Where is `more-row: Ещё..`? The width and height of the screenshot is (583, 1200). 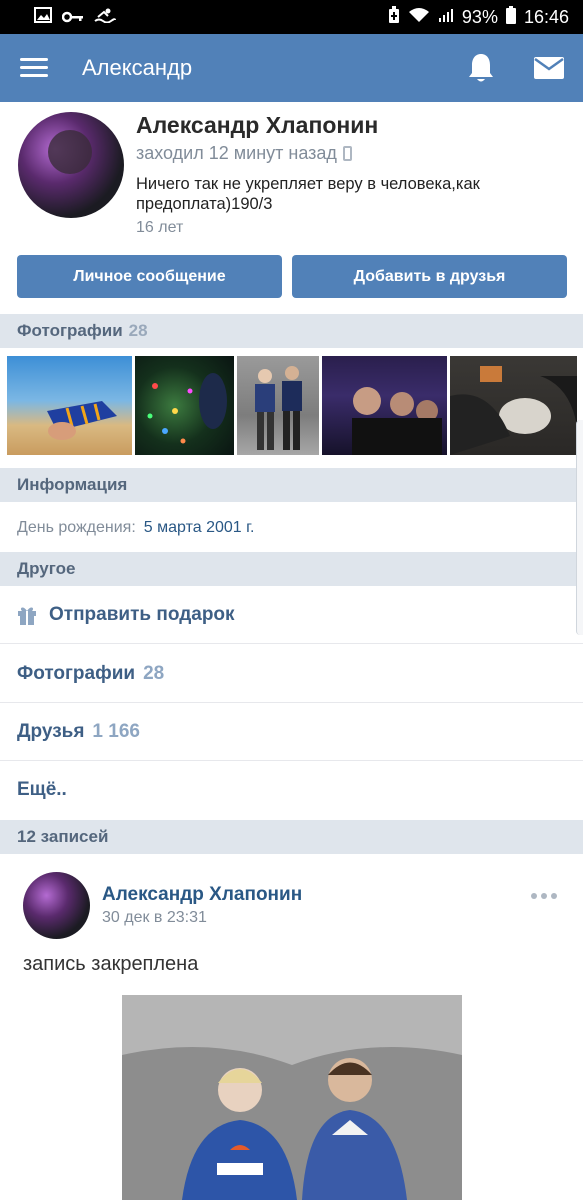 more-row: Ещё.. is located at coordinates (291, 790).